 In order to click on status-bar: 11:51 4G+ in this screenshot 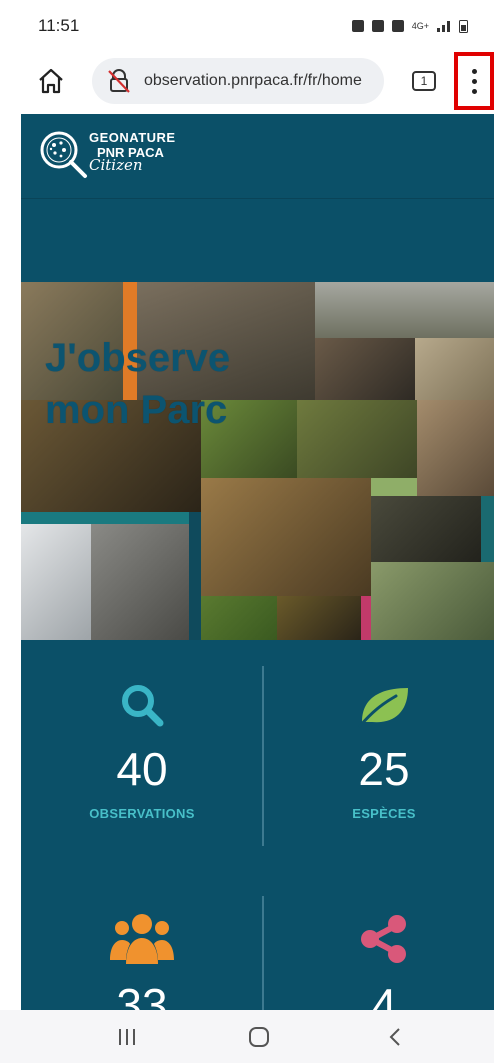, I will do `click(247, 26)`.